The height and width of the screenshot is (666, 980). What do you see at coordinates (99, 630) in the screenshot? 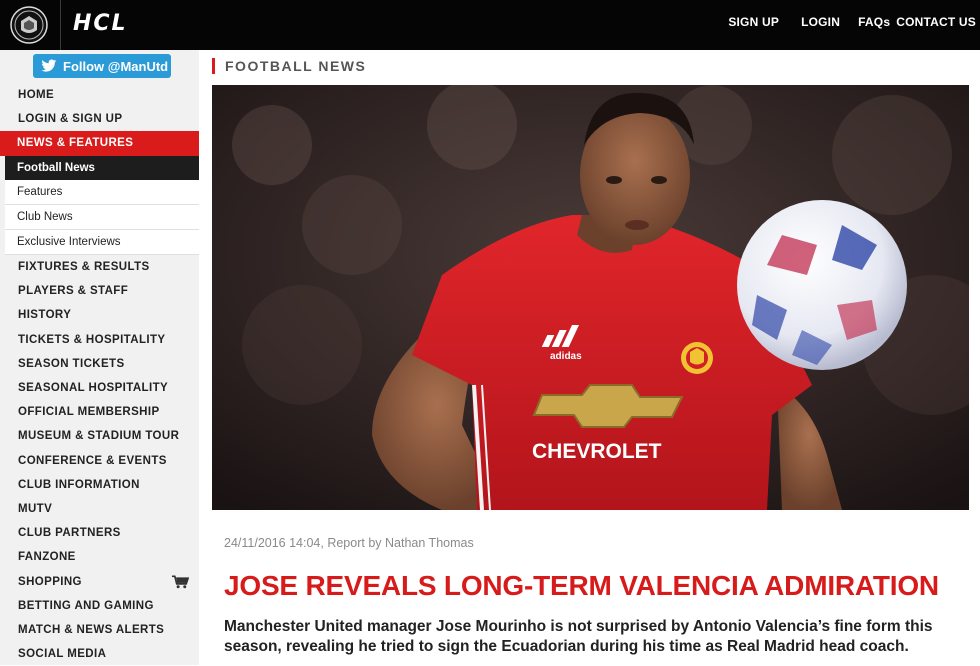
I see `sidebar-item-match-news-alerts: MATCH & NEWS ALERTS` at bounding box center [99, 630].